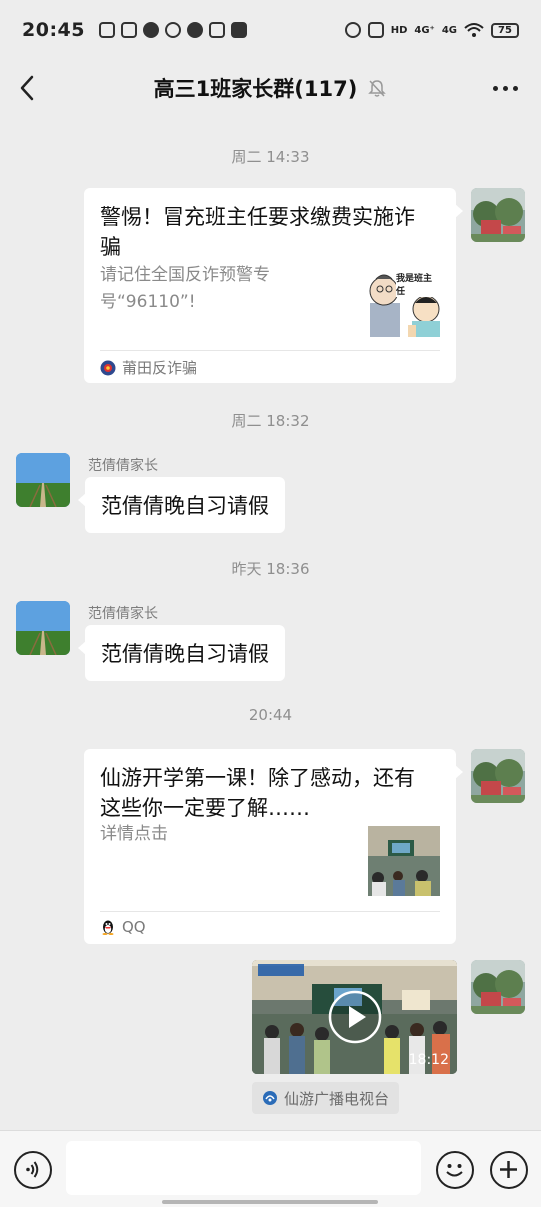 Image resolution: width=541 pixels, height=1207 pixels. I want to click on video-channel-tag: 仙游广播电视台, so click(326, 1098).